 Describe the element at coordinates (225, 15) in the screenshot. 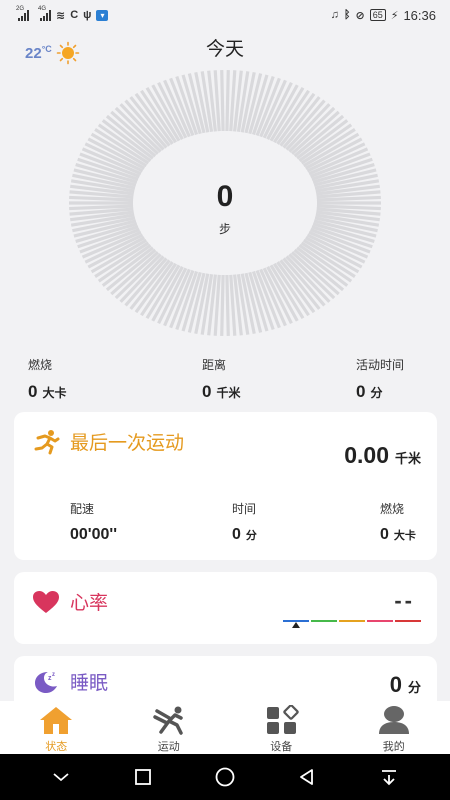

I see `status-bar: 2G 4G ≋ C ψ ▾ ♫ ᛒ ⊘ 65 ⚡ 16:36` at that location.